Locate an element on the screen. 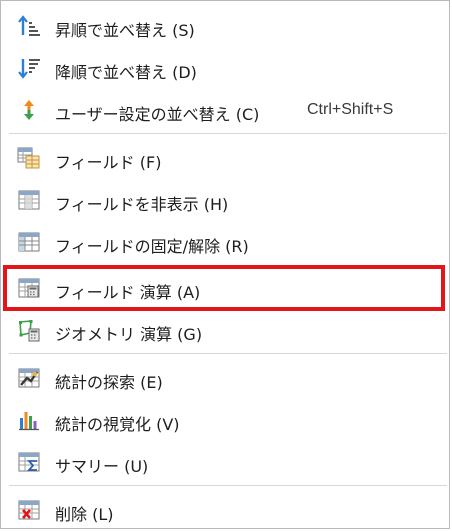 The image size is (452, 531). menu-item-fields: フィールド (F) is located at coordinates (226, 158).